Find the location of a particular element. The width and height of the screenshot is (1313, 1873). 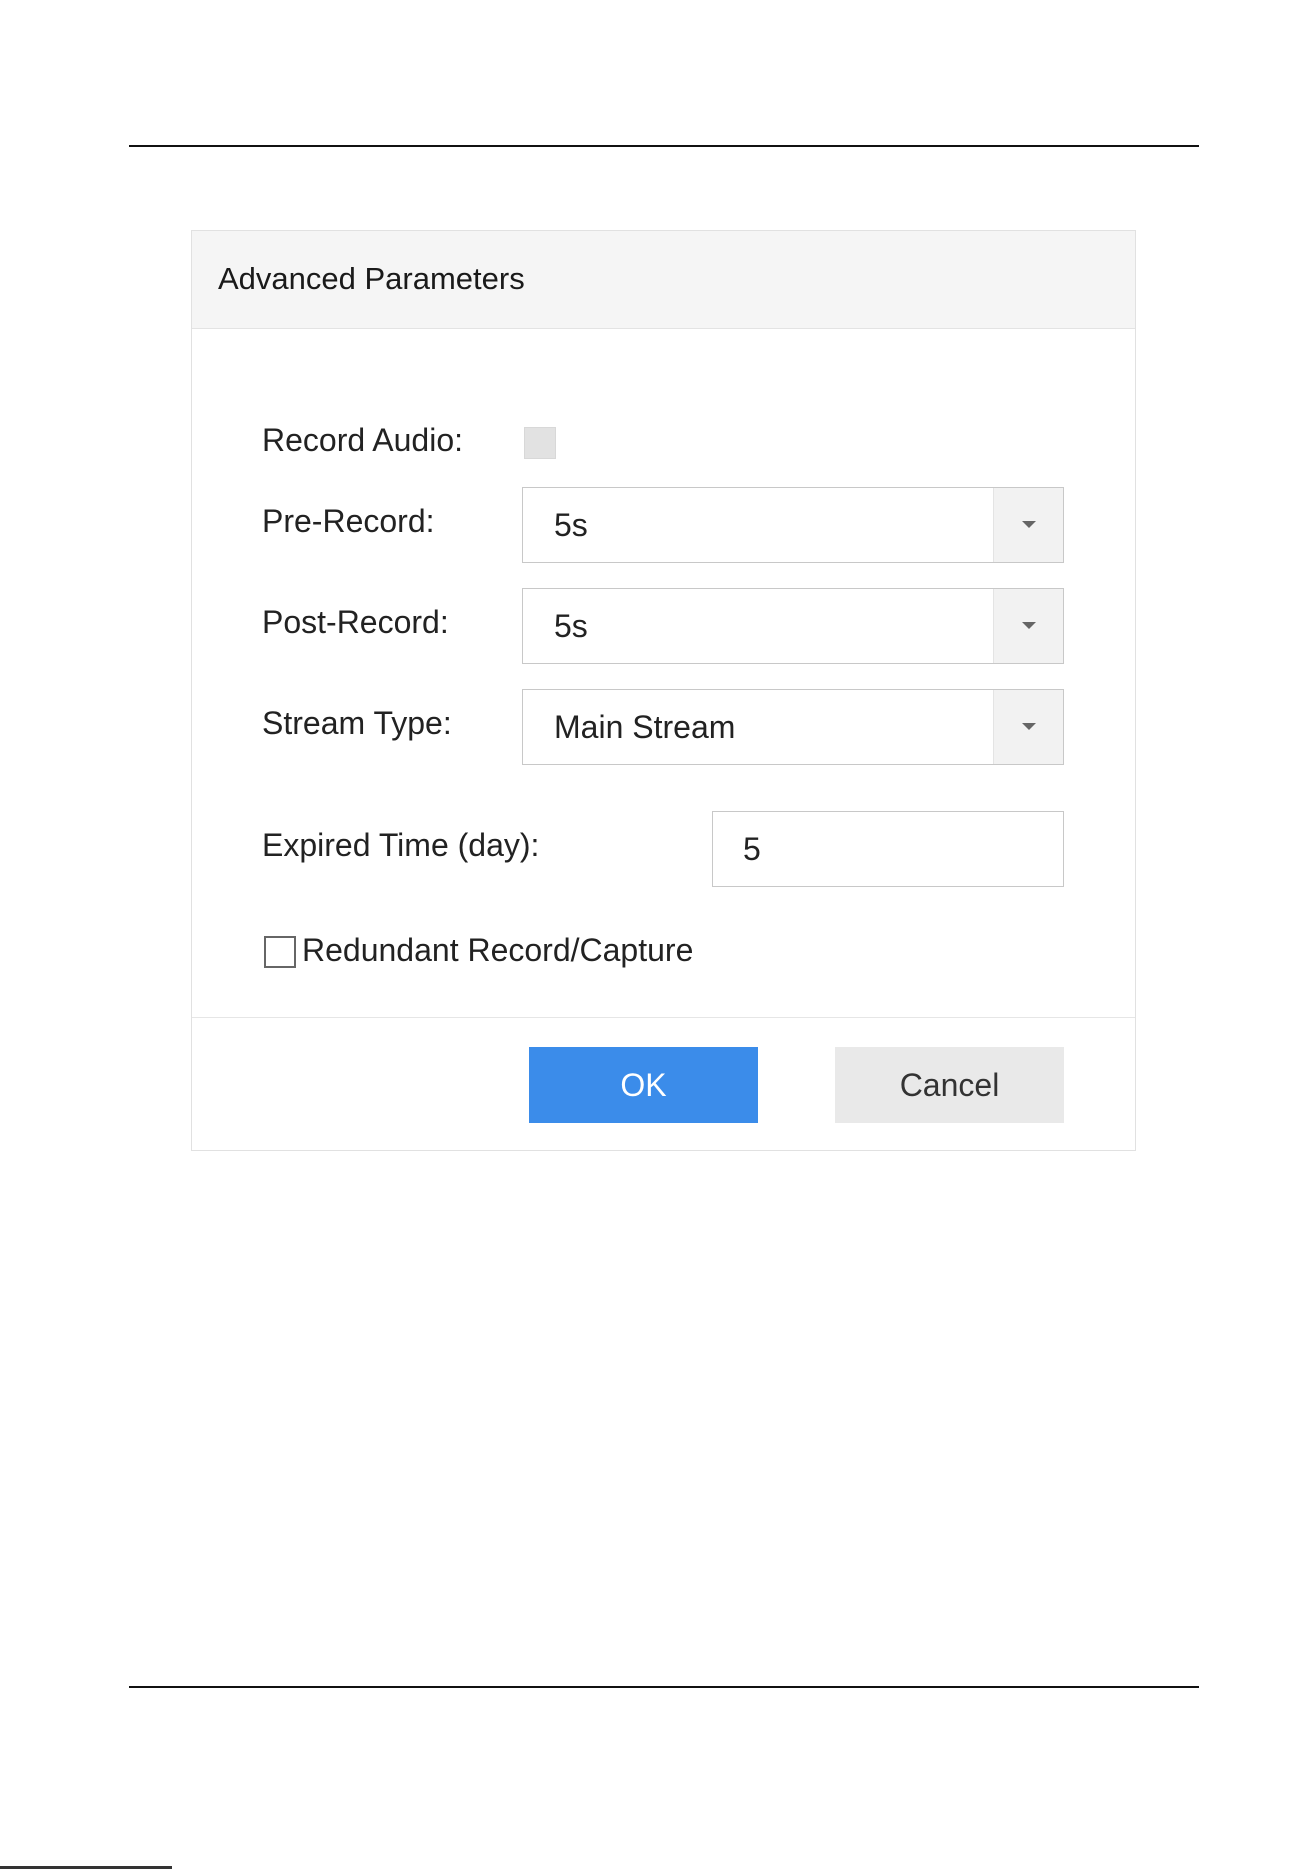

page-top-rule is located at coordinates (664, 146).